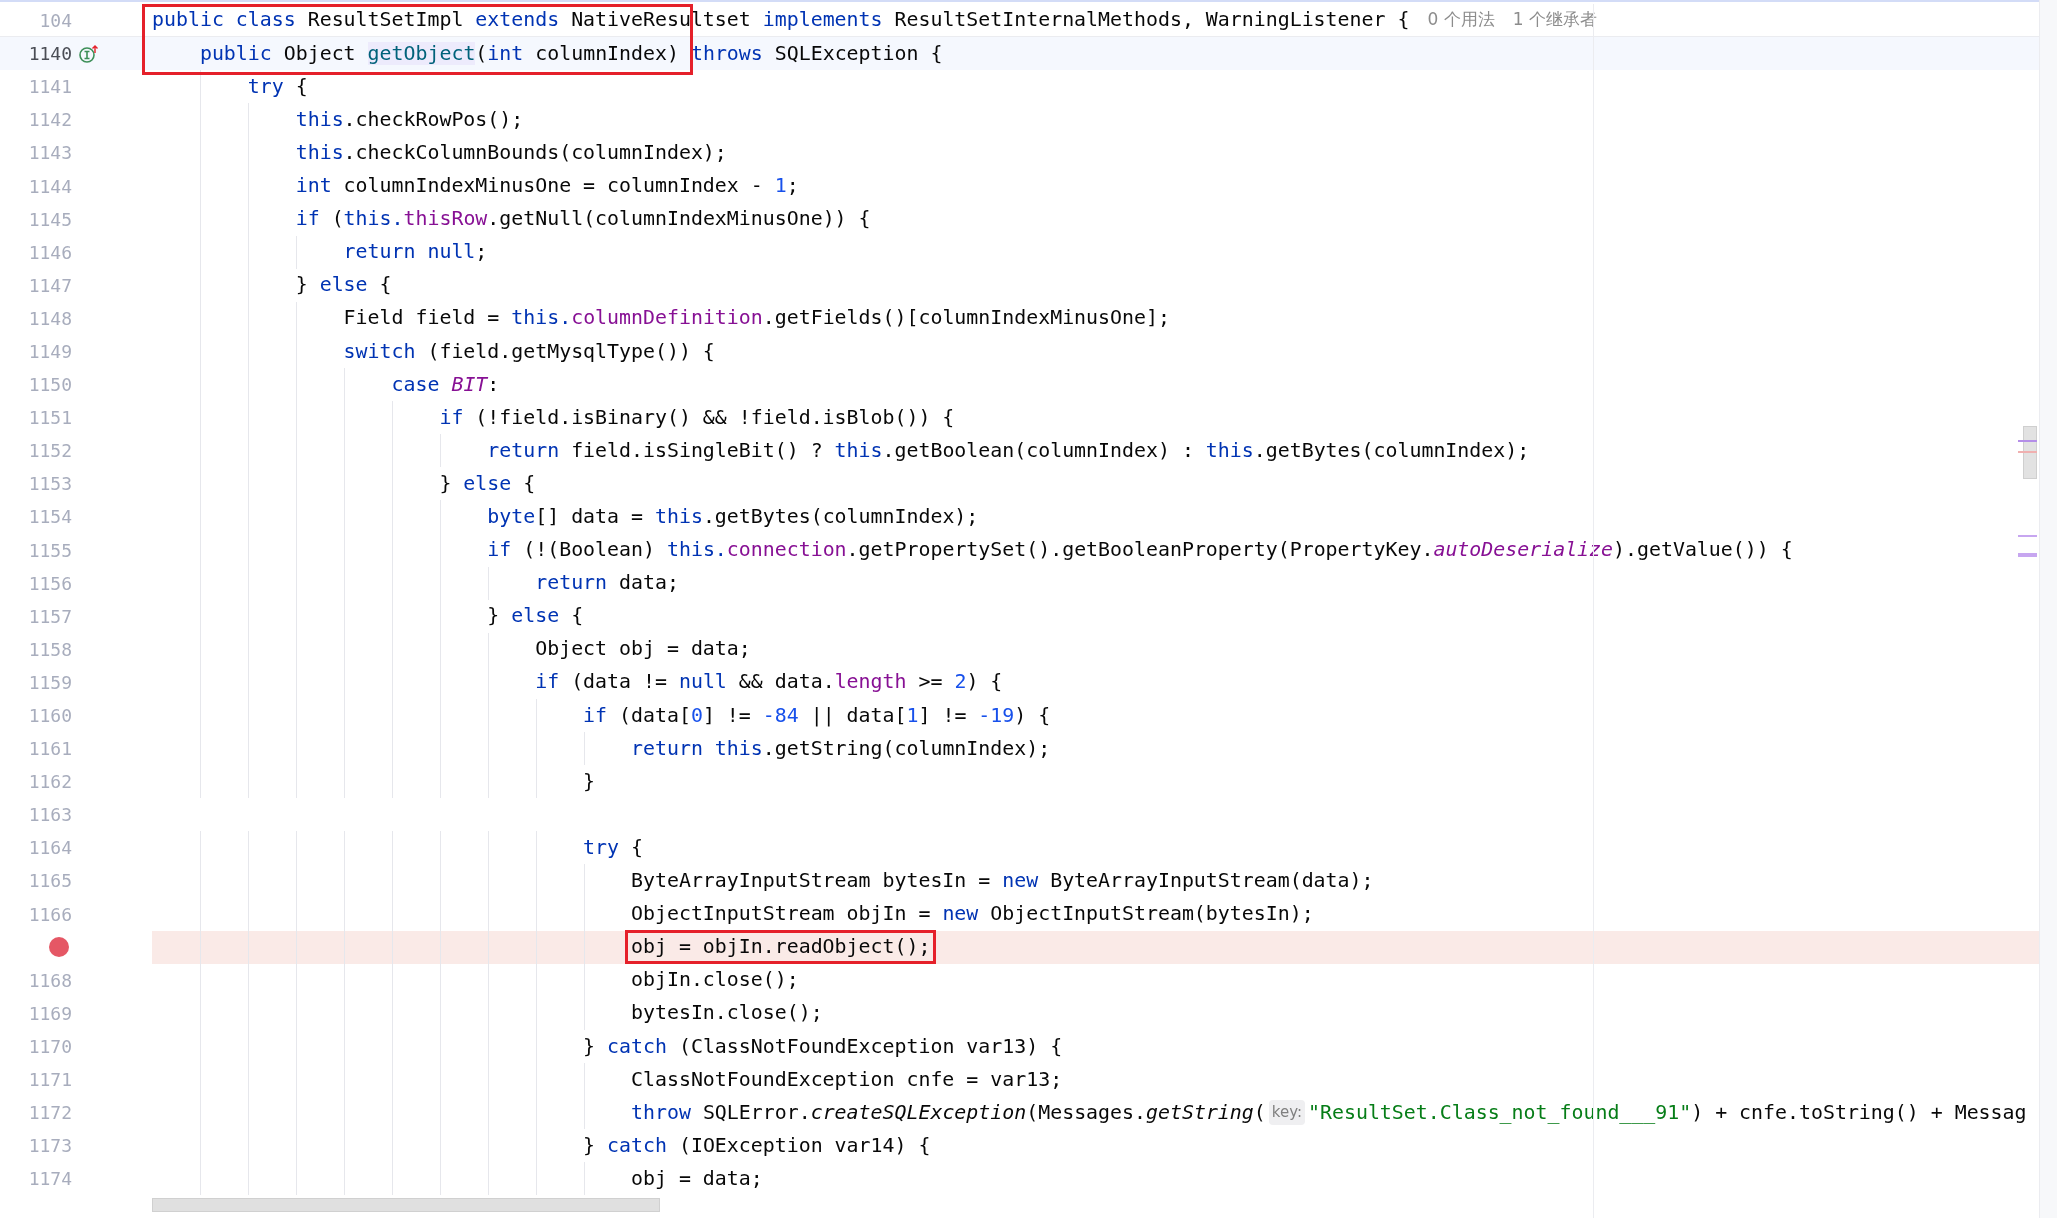 The image size is (2057, 1218). I want to click on code-text: if (data[0] != -84 || data[1] != -19) {, so click(817, 715).